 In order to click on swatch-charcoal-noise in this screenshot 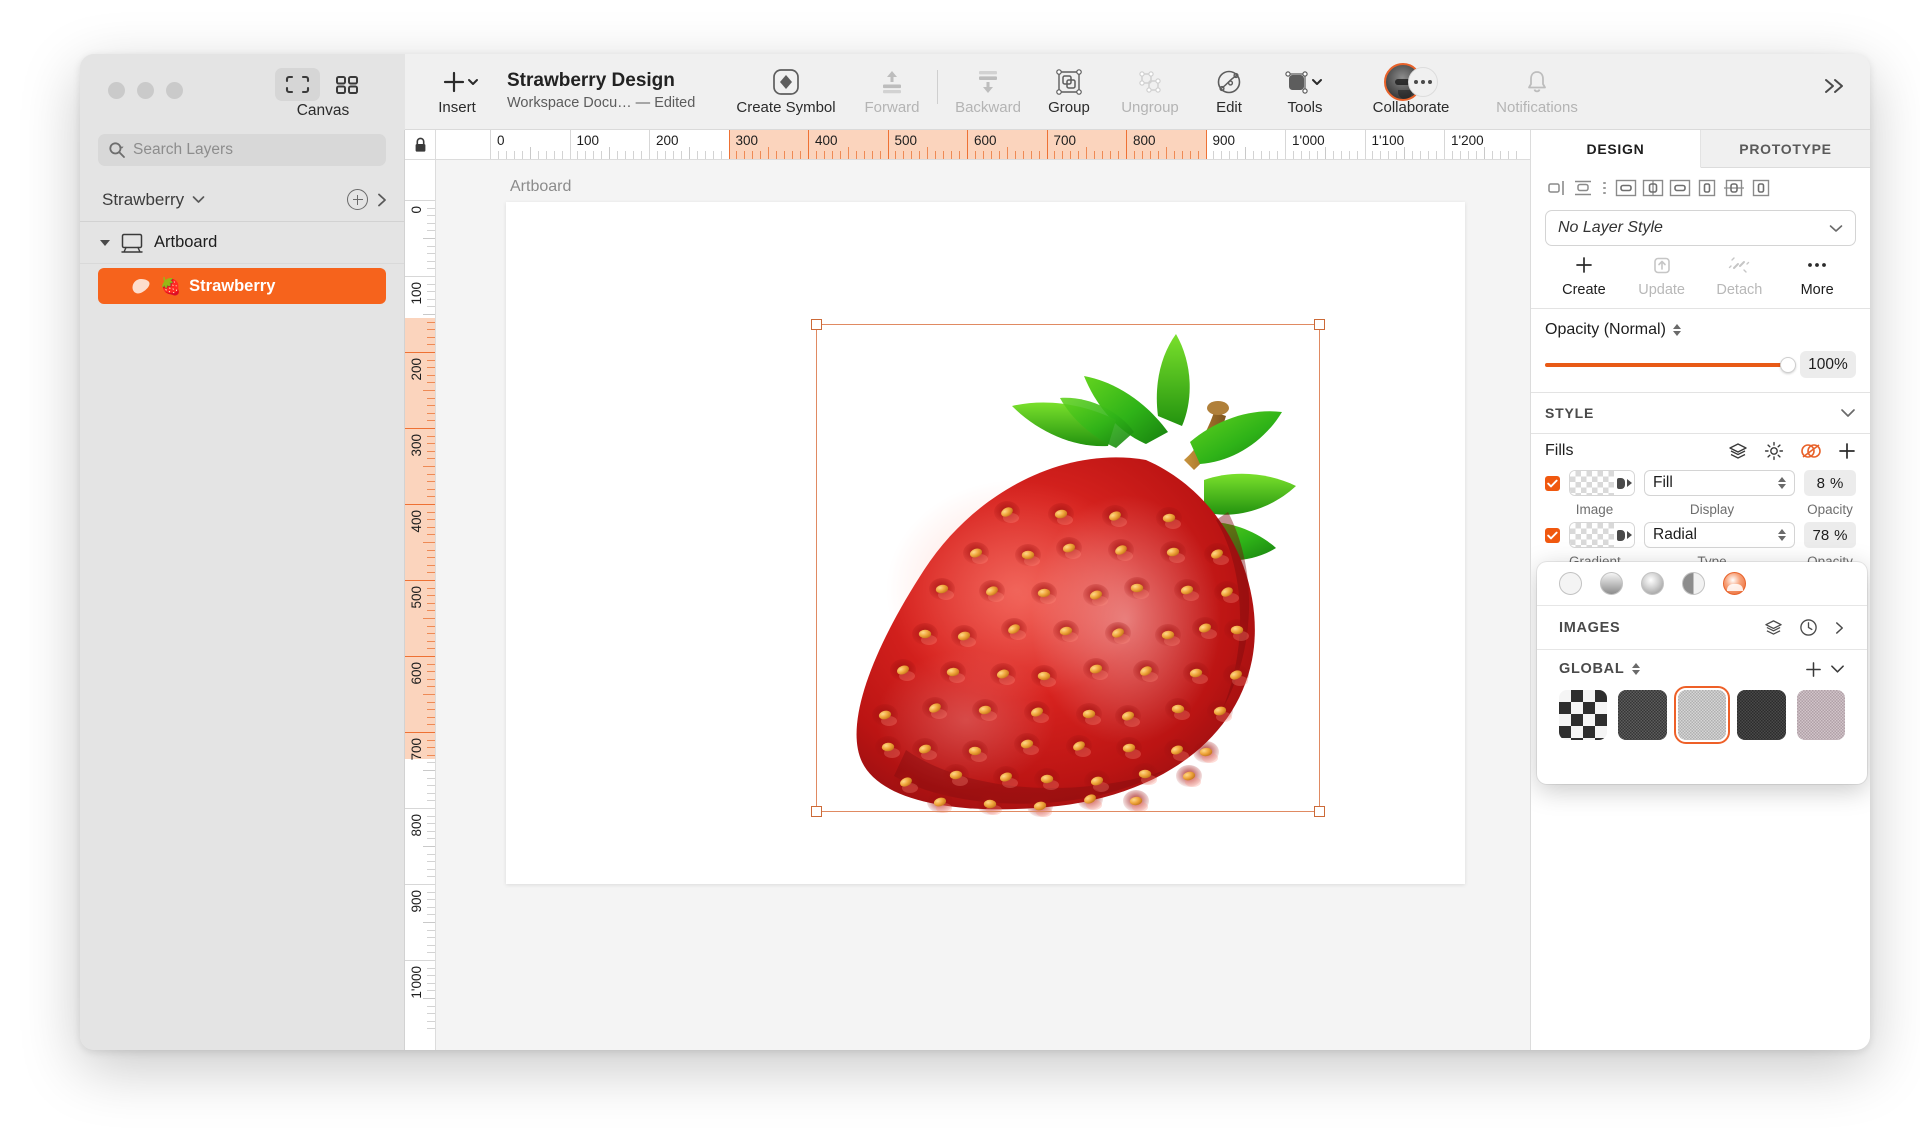, I will do `click(1761, 715)`.